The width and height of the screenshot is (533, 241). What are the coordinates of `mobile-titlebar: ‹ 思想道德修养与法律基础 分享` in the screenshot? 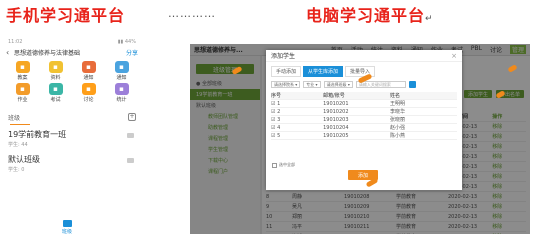 It's located at (72, 52).